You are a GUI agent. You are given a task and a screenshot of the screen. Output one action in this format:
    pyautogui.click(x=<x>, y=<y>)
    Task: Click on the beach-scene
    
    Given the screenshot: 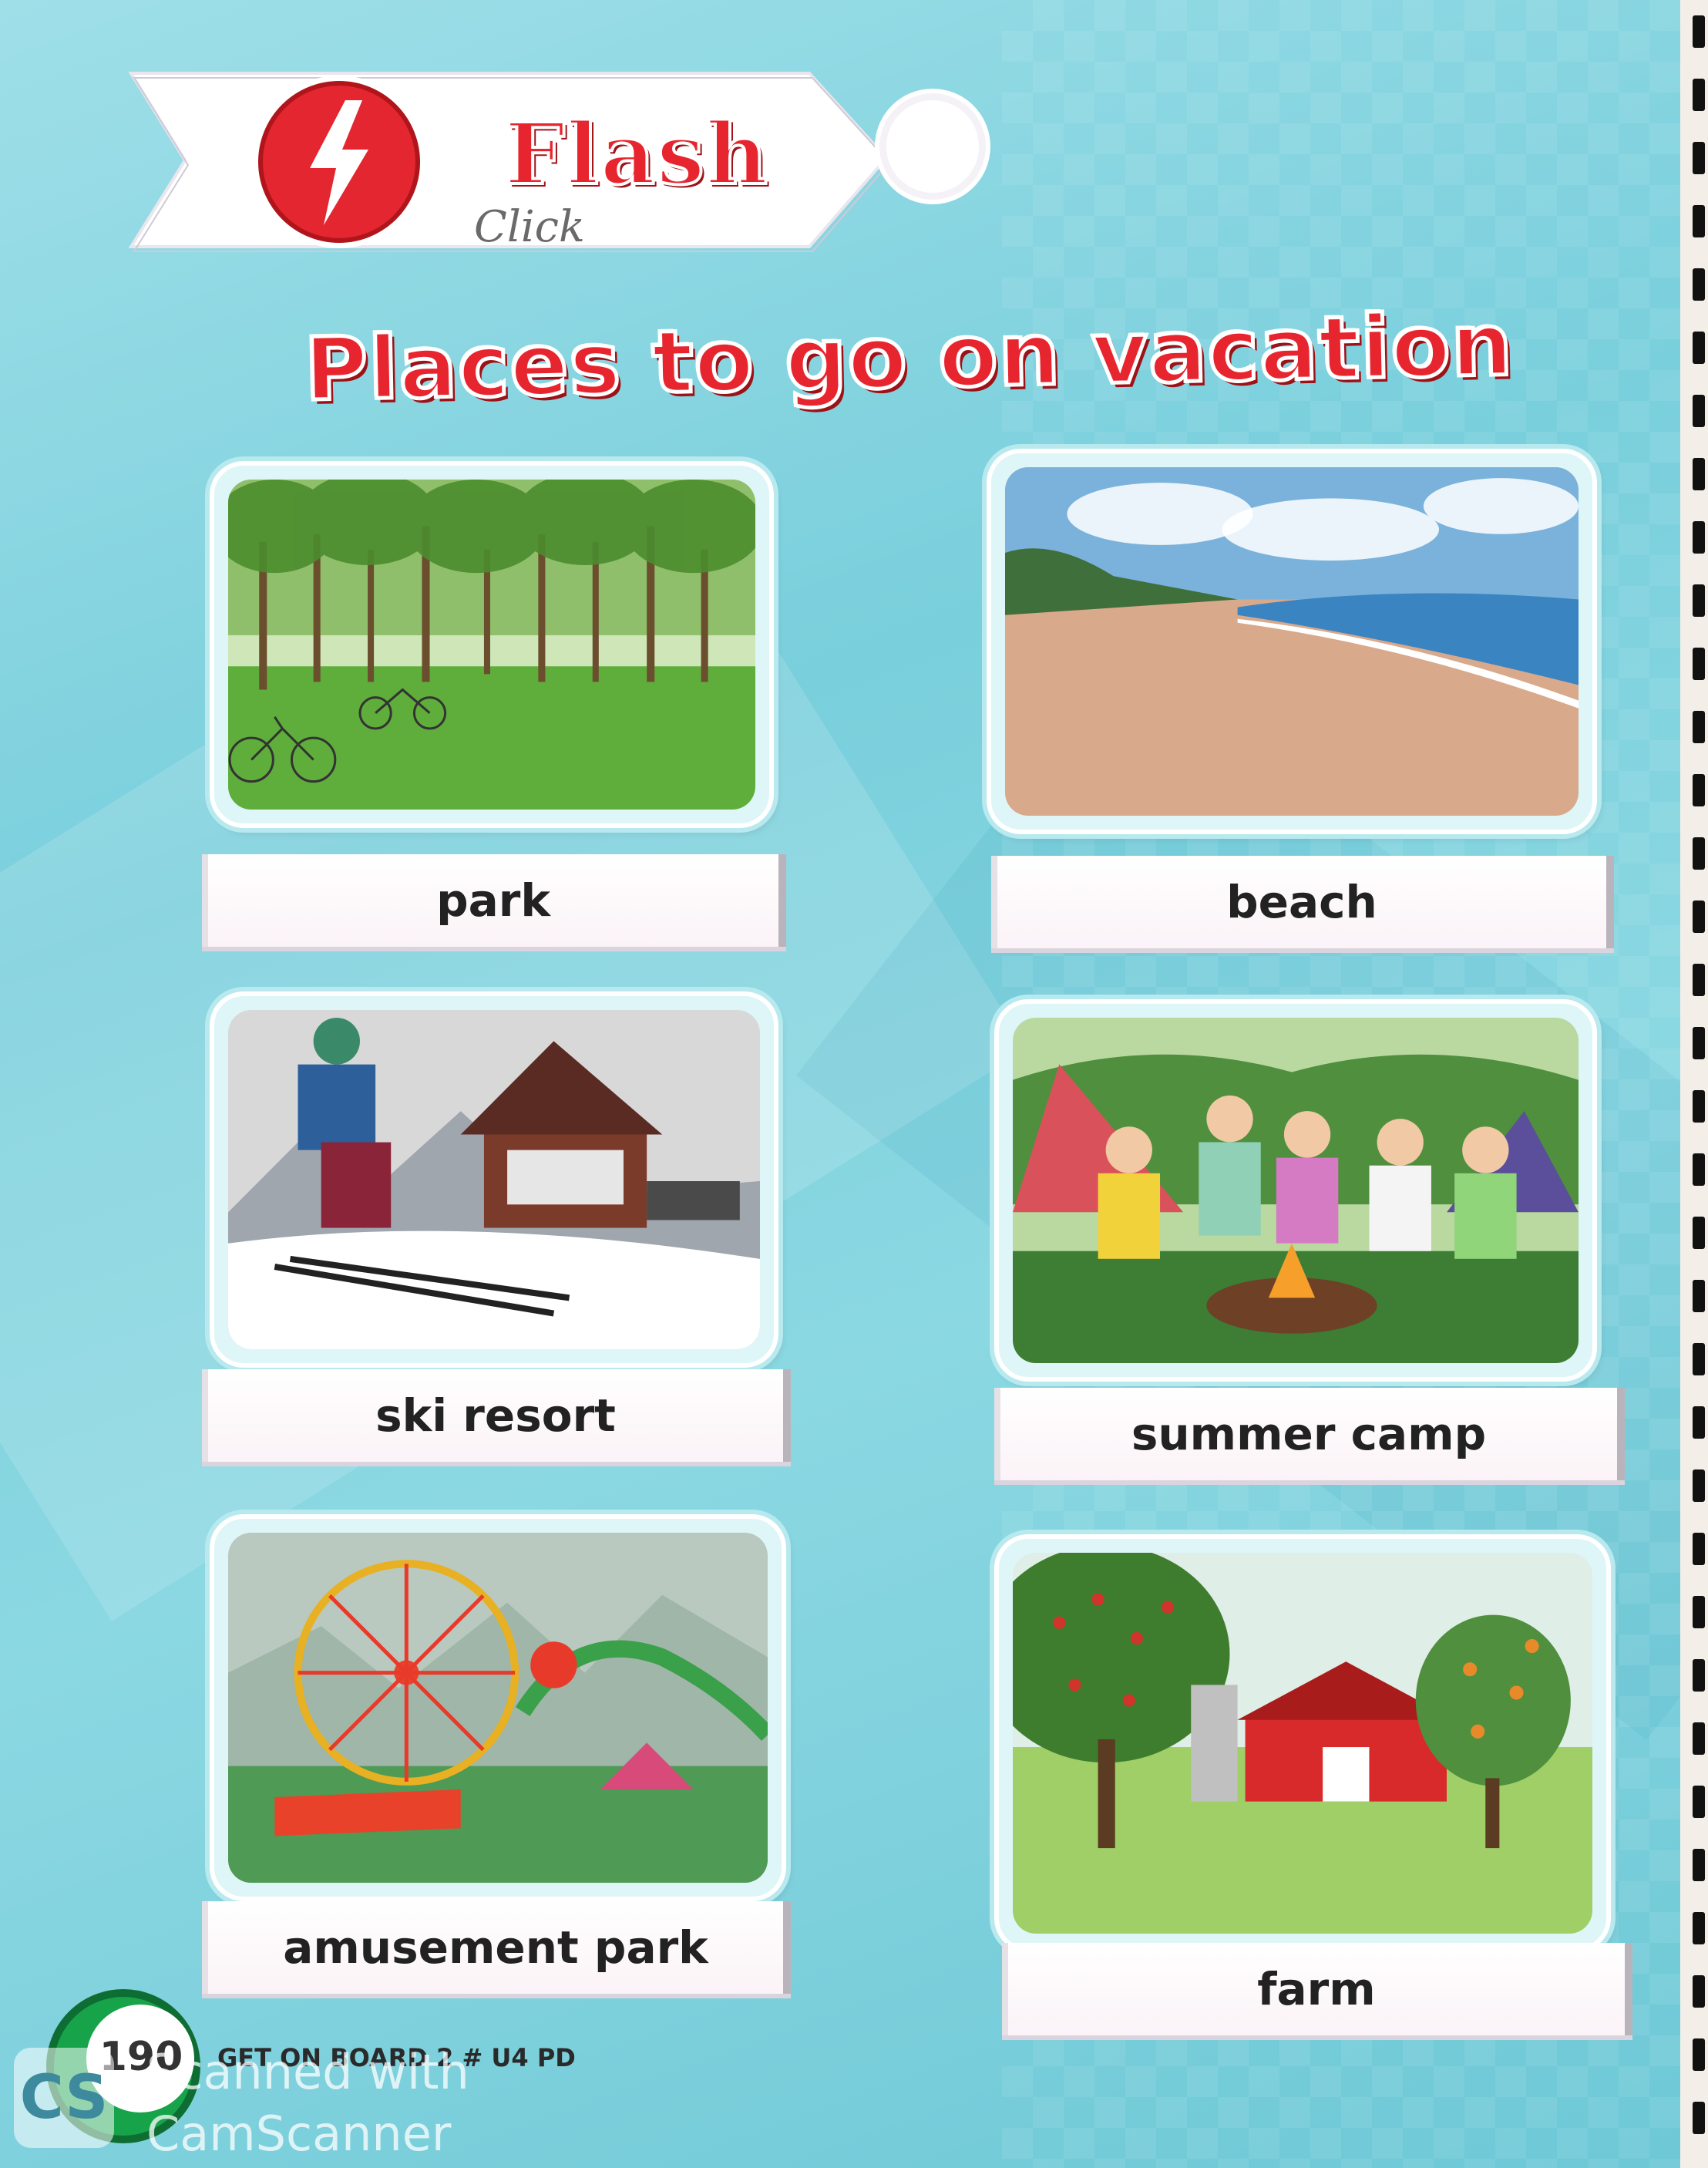 What is the action you would take?
    pyautogui.click(x=1292, y=642)
    